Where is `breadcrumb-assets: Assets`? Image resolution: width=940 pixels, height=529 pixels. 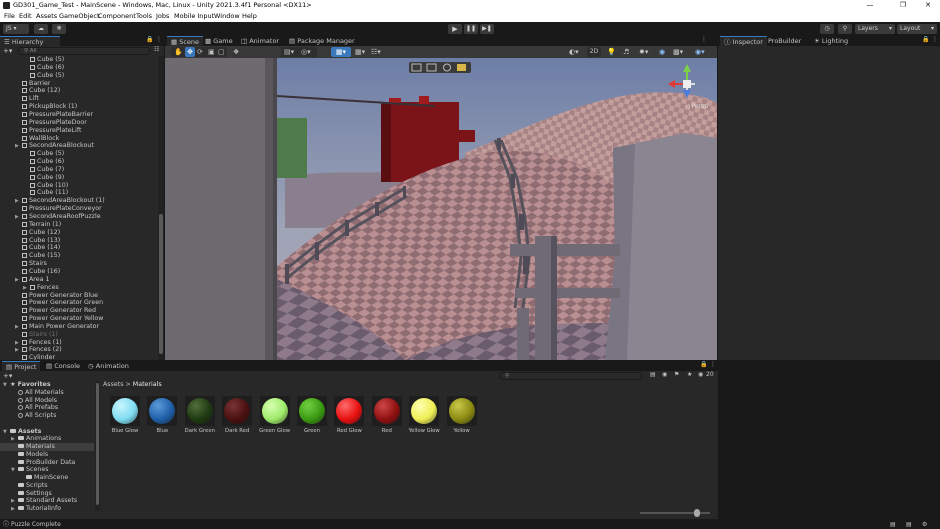
breadcrumb-assets: Assets is located at coordinates (113, 384).